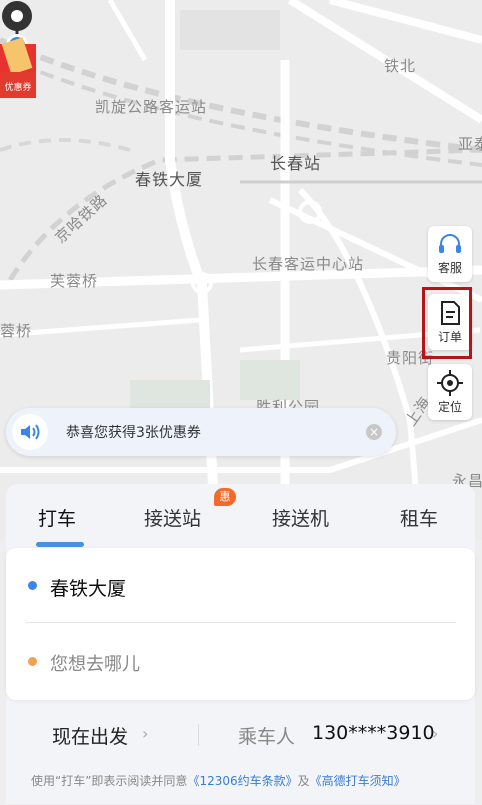 The width and height of the screenshot is (482, 805). Describe the element at coordinates (447, 323) in the screenshot. I see `orders-highlight-box` at that location.